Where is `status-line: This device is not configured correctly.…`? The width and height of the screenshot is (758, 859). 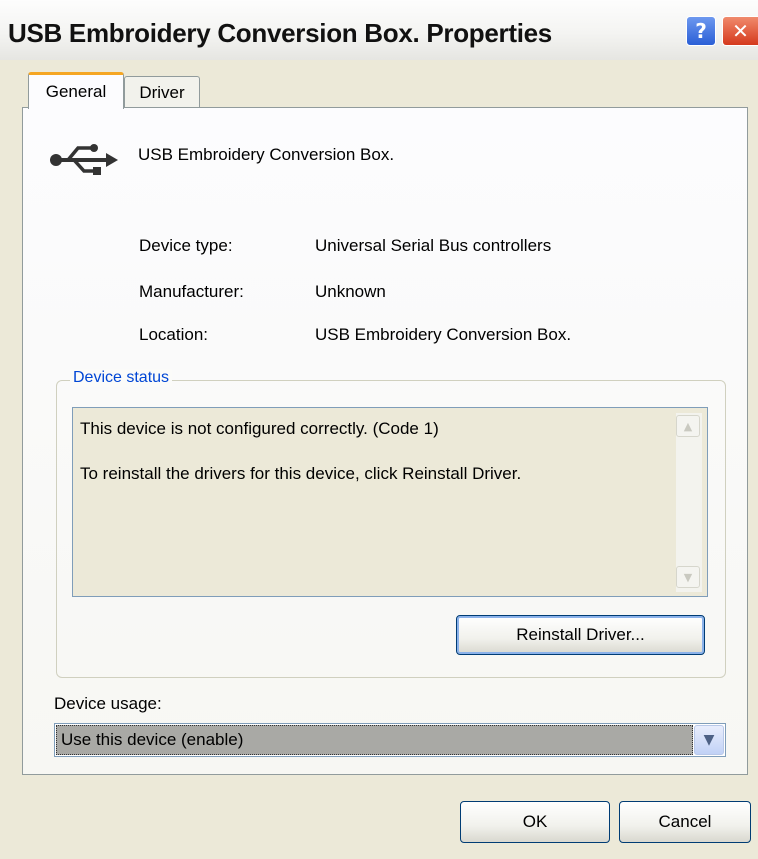
status-line: This device is not configured correctly.… is located at coordinates (259, 428).